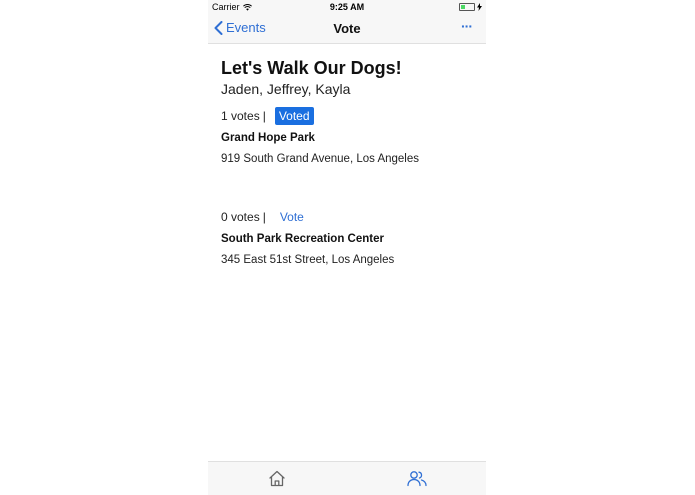 This screenshot has width=695, height=495. I want to click on location-name: Grand Hope Park, so click(268, 138).